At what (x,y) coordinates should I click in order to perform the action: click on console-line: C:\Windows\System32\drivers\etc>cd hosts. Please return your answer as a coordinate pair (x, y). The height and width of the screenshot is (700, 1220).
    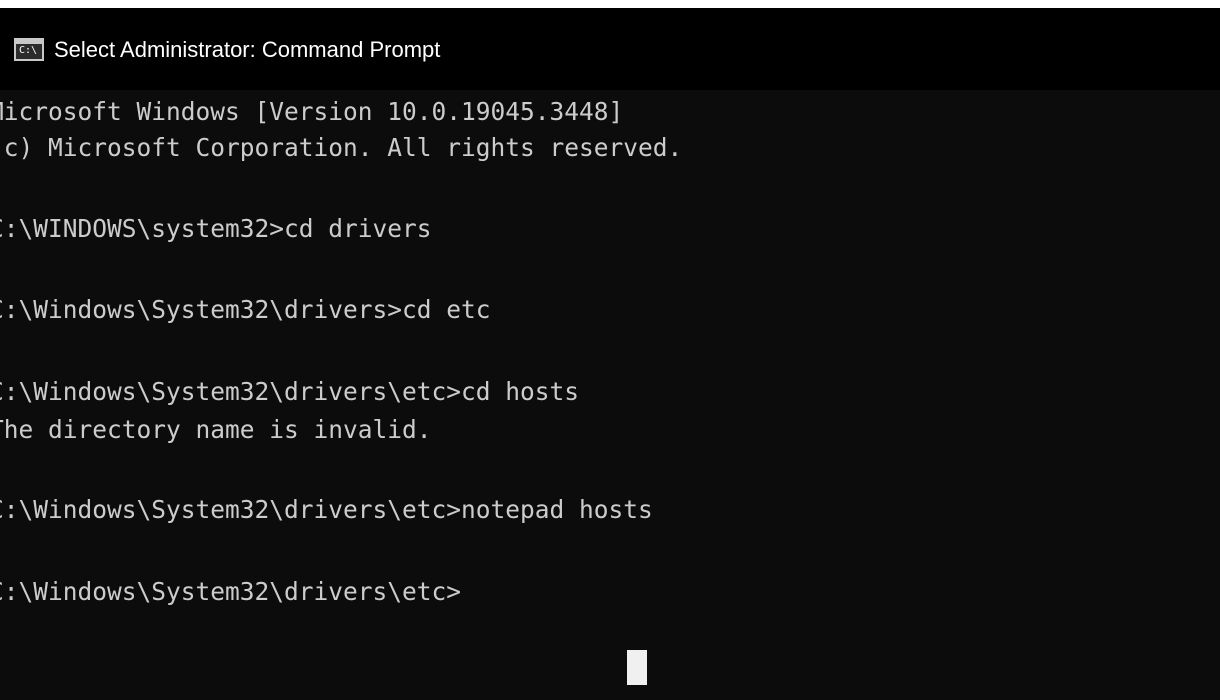
    Looking at the image, I should click on (290, 391).